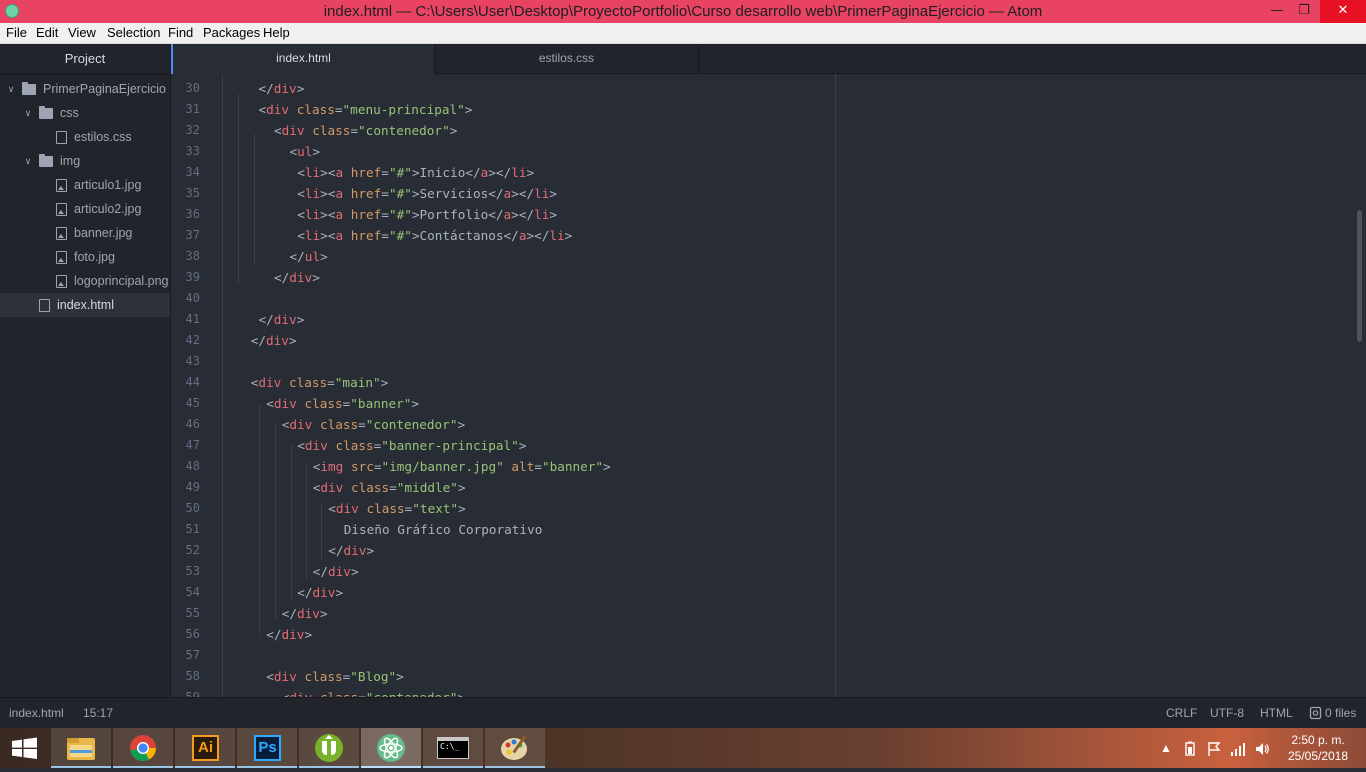 The width and height of the screenshot is (1366, 772). I want to click on tree-item-label: logoprincipal.png, so click(121, 281).